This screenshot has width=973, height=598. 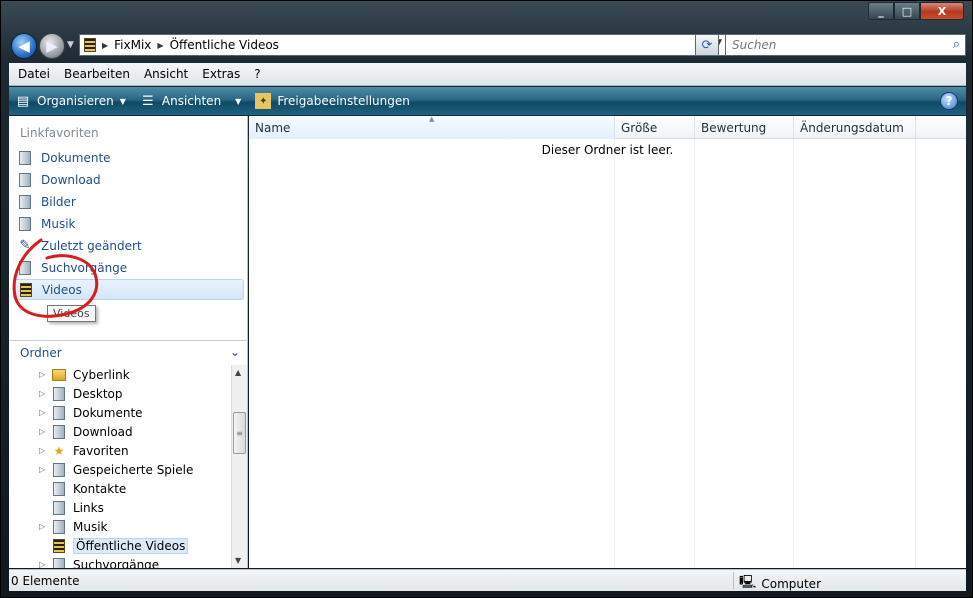 What do you see at coordinates (34, 74) in the screenshot?
I see `menu-file: Datei` at bounding box center [34, 74].